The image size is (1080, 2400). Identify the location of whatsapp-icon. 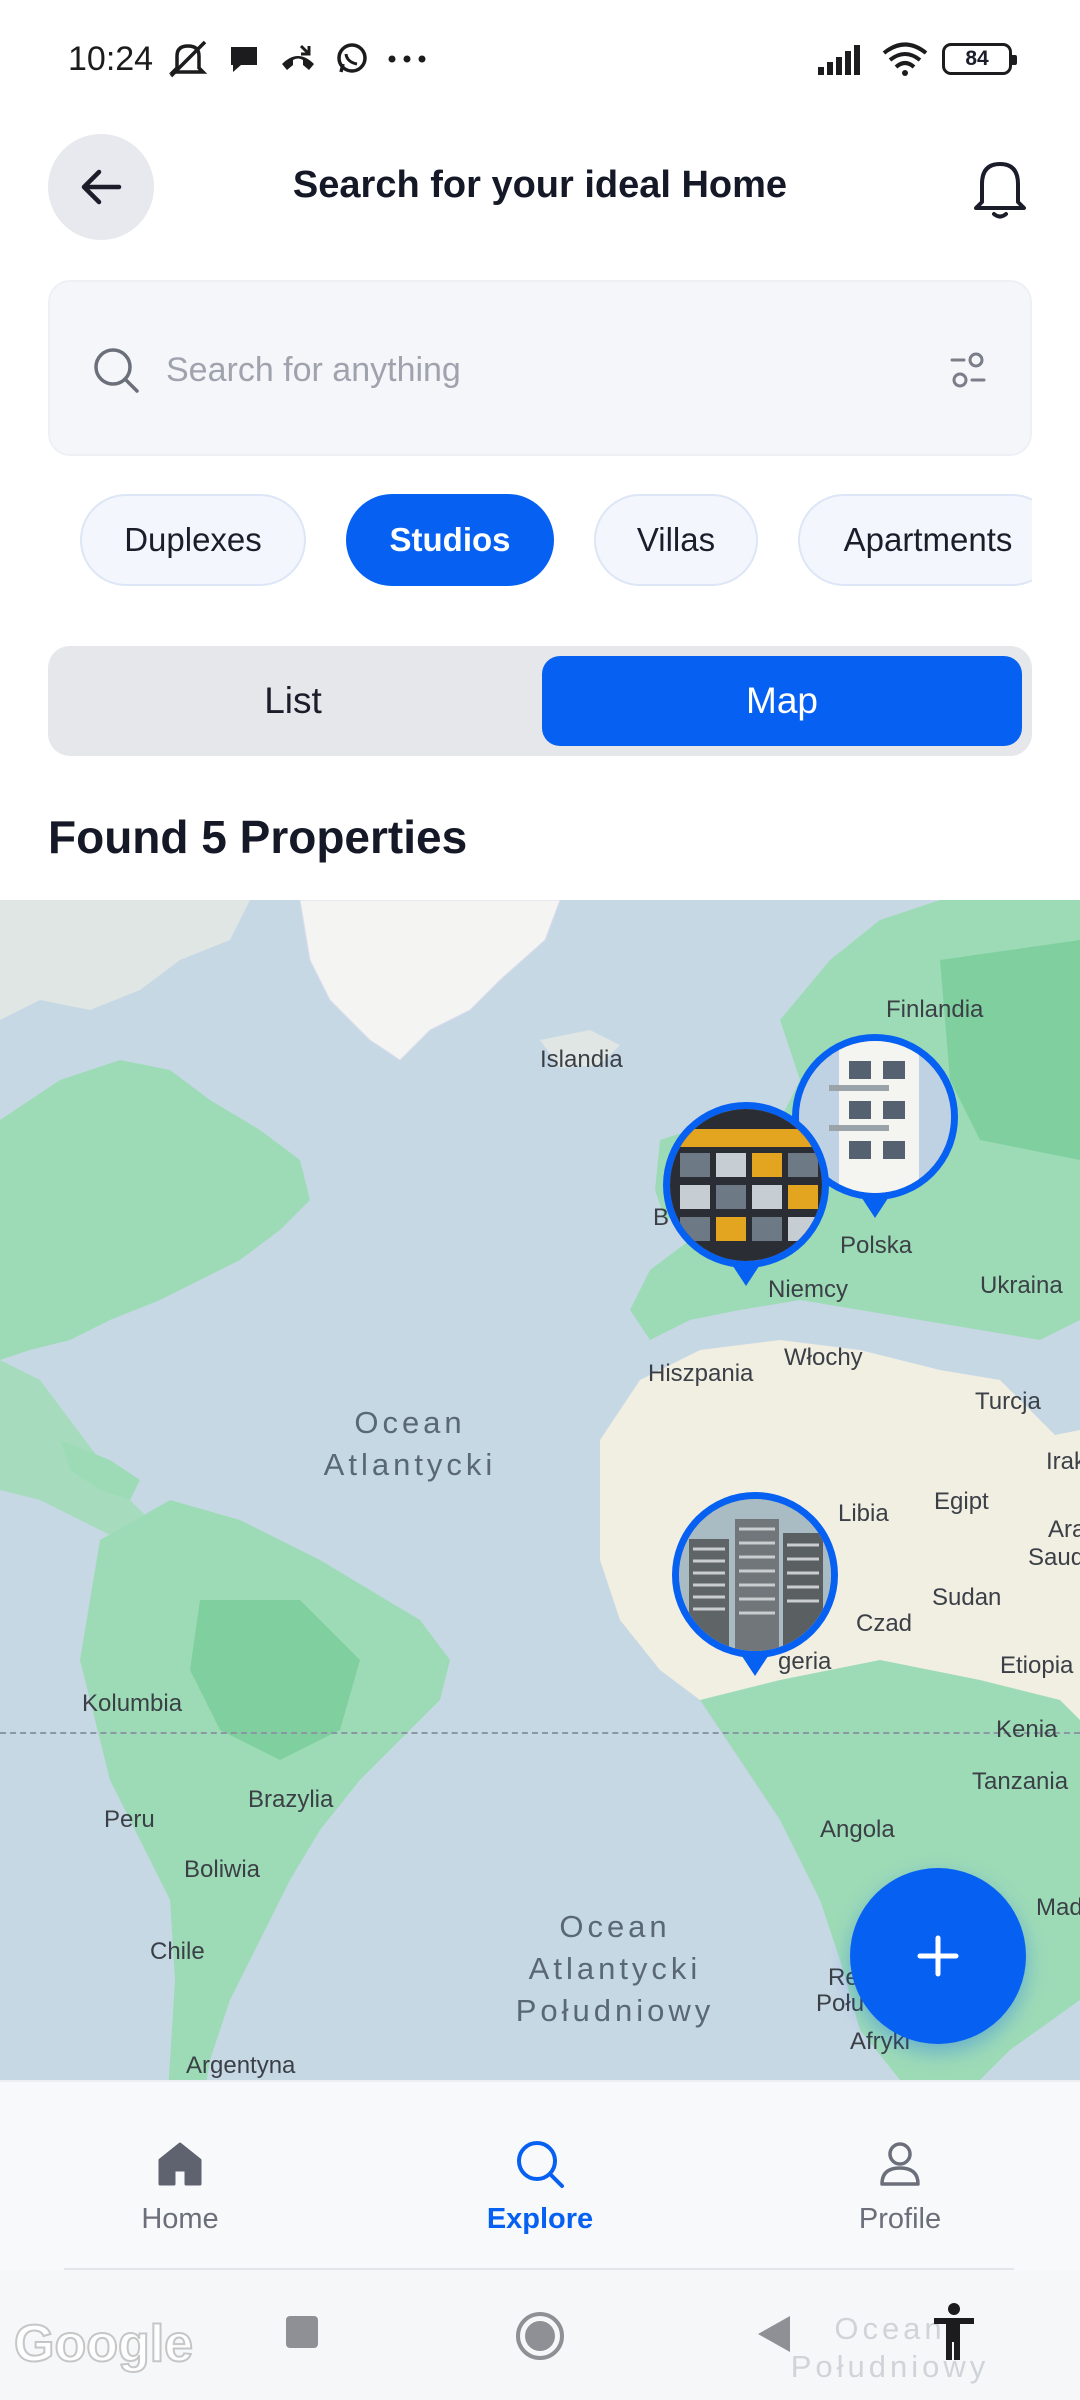
(352, 58).